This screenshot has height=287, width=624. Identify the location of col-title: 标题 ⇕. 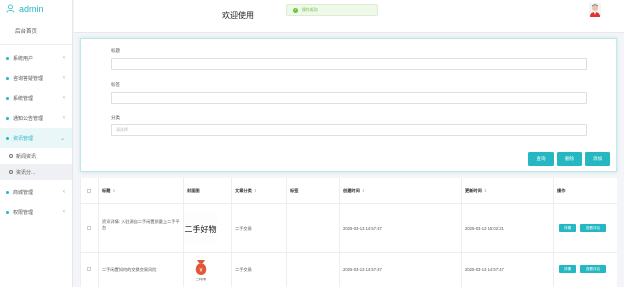
(109, 191).